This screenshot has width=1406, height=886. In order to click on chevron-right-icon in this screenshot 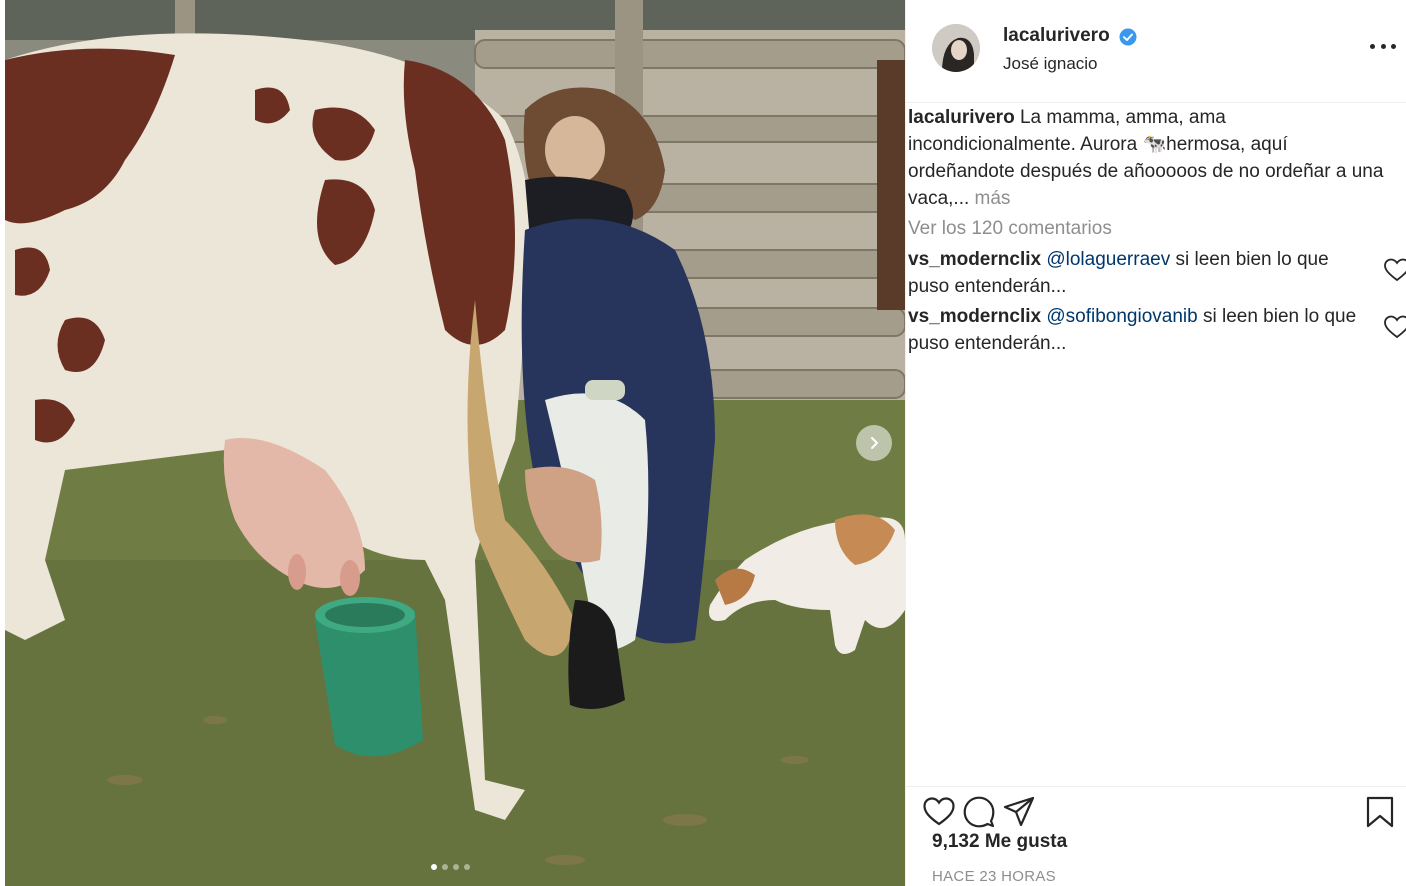, I will do `click(874, 443)`.